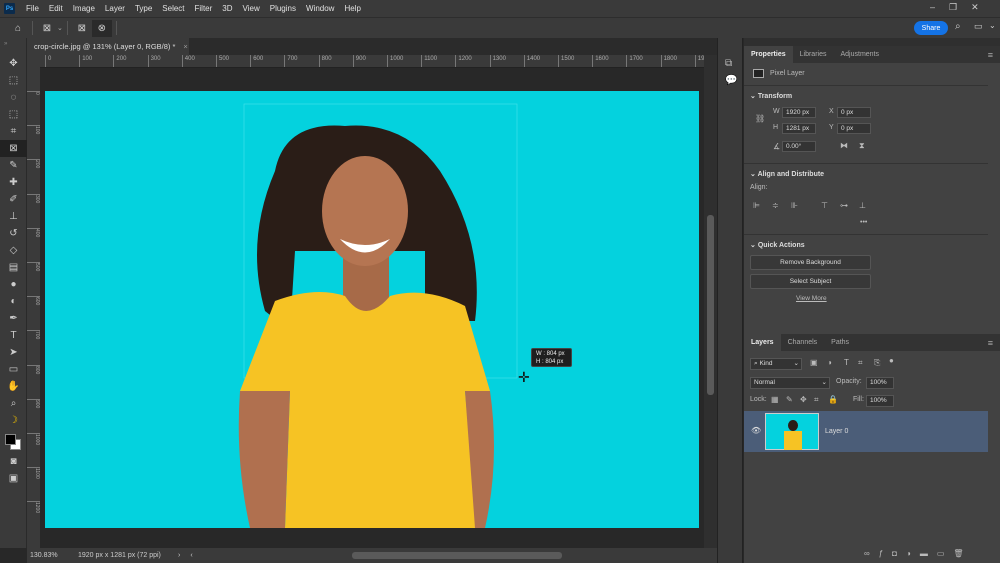 This screenshot has height=563, width=1000. I want to click on object-selection-tool-icon: ⬚, so click(13, 114).